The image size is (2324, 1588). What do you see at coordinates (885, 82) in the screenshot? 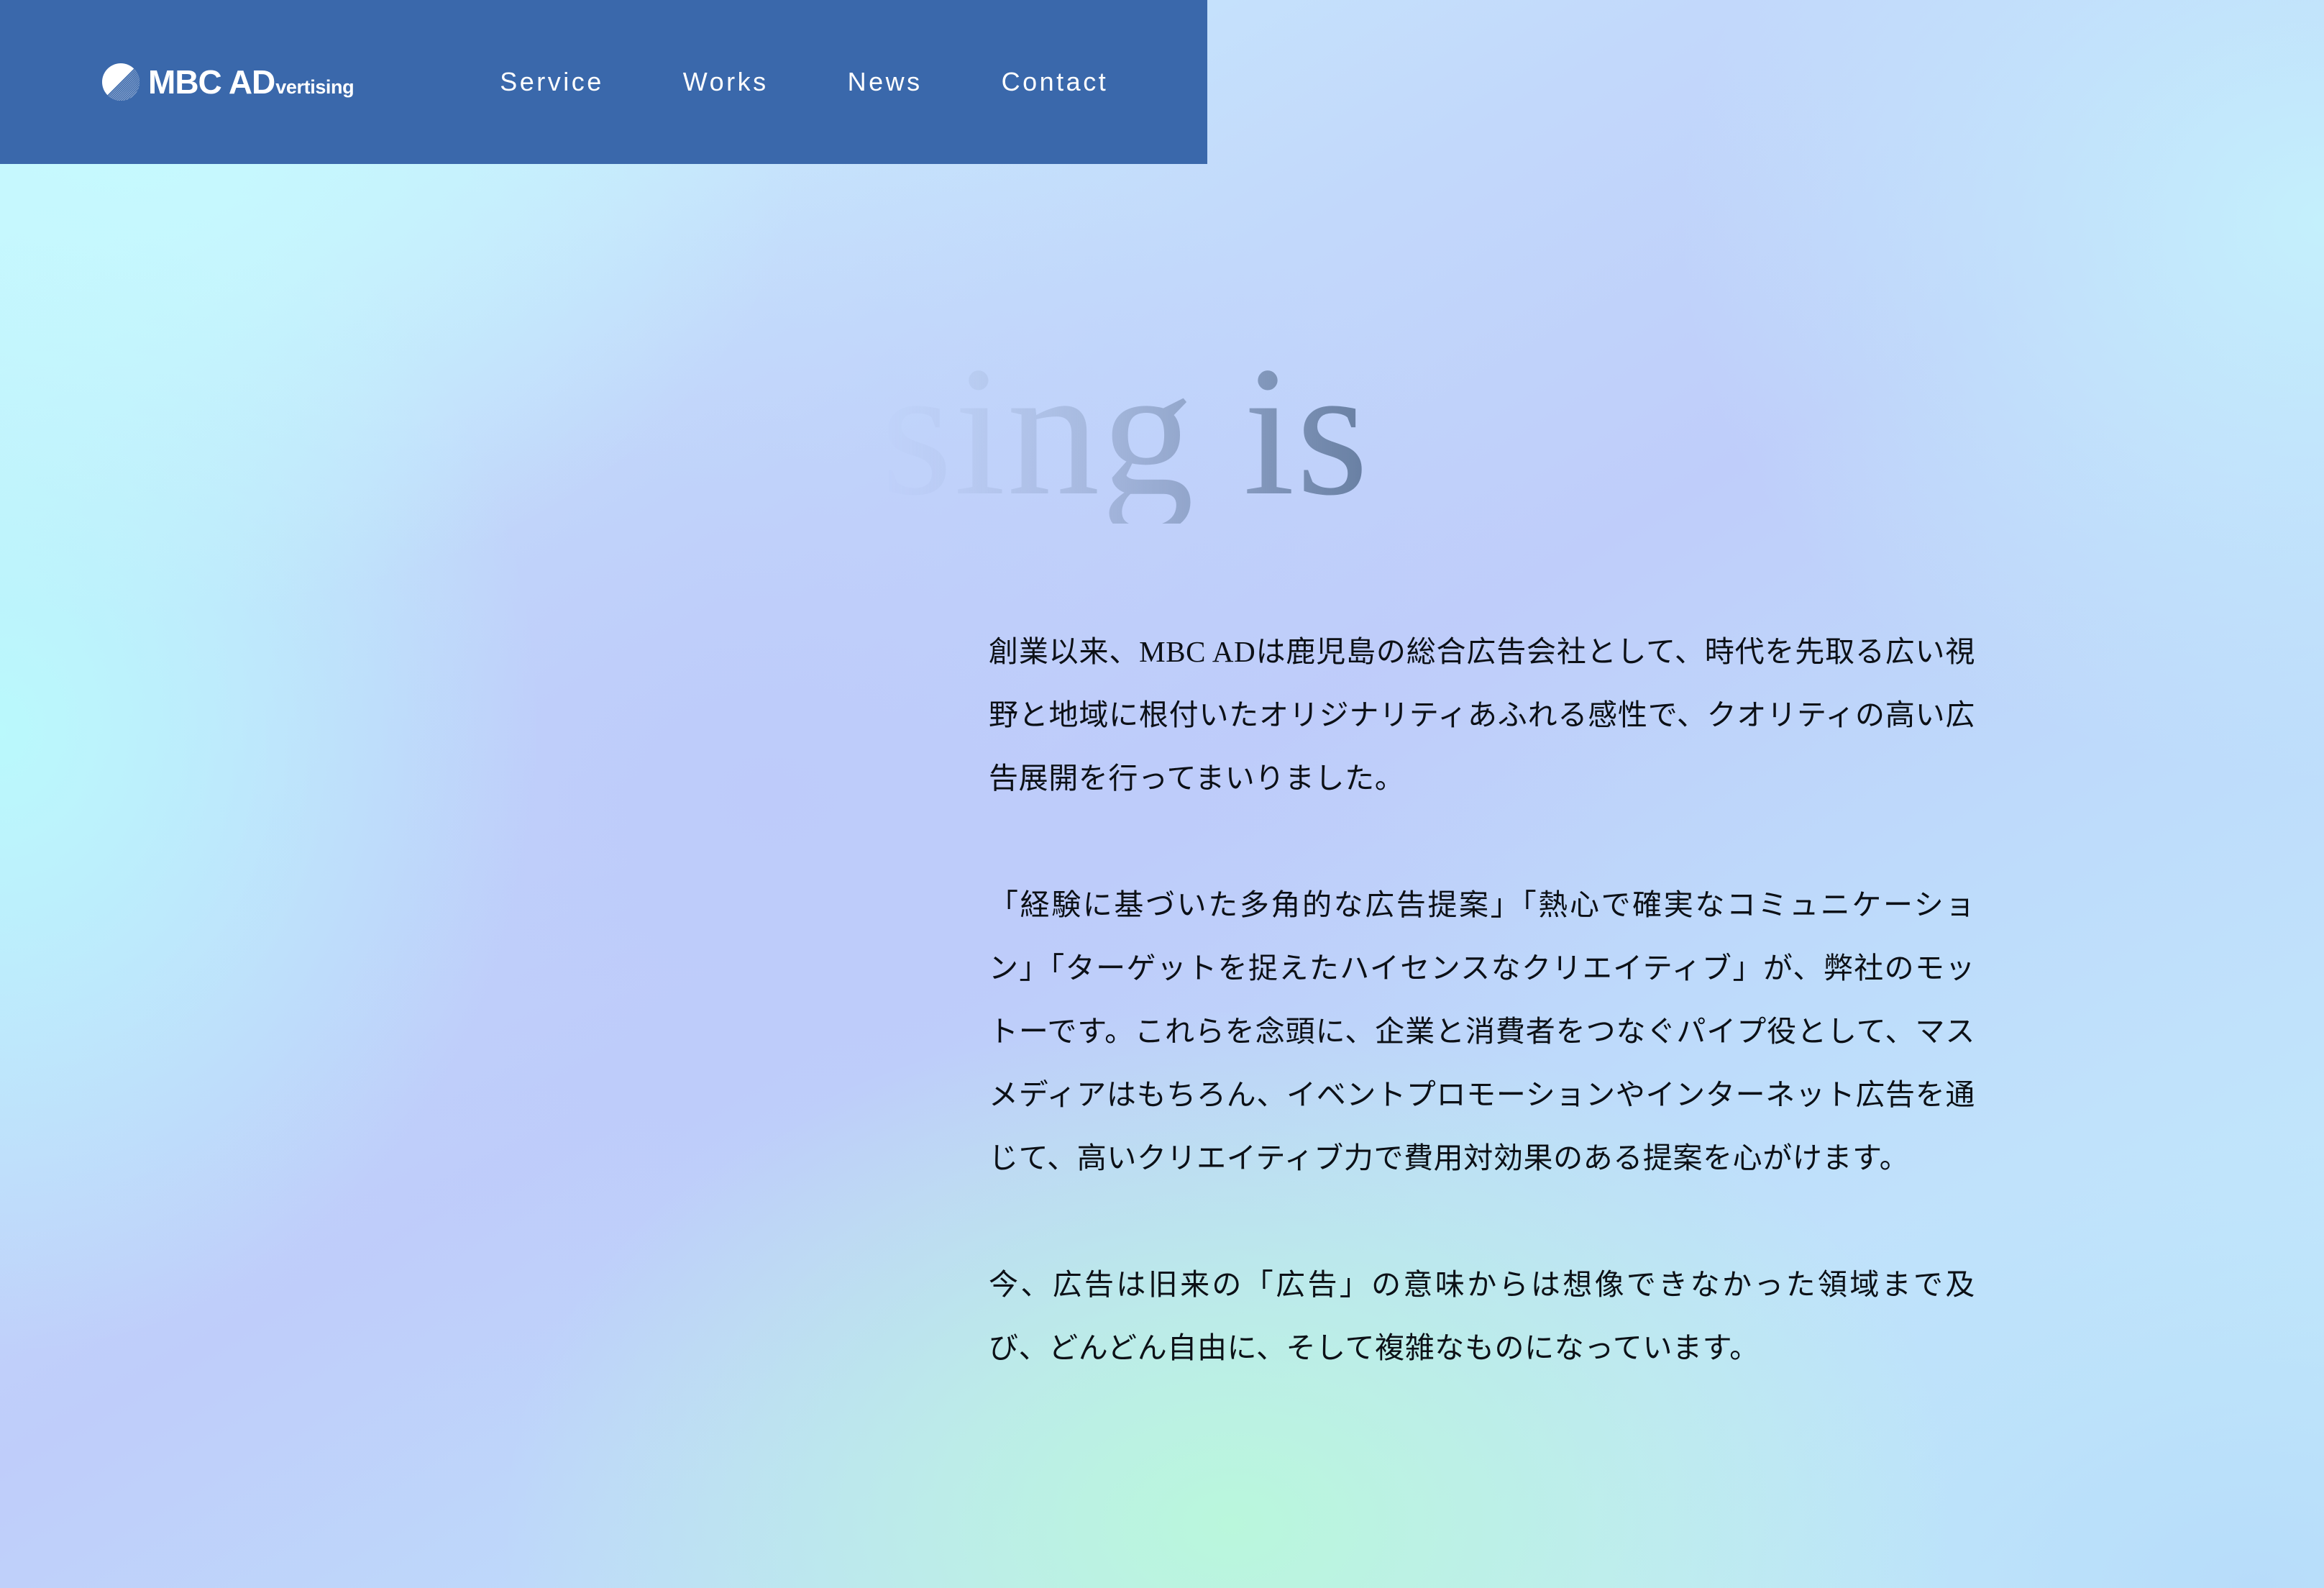
I see `nav-item-news: News` at bounding box center [885, 82].